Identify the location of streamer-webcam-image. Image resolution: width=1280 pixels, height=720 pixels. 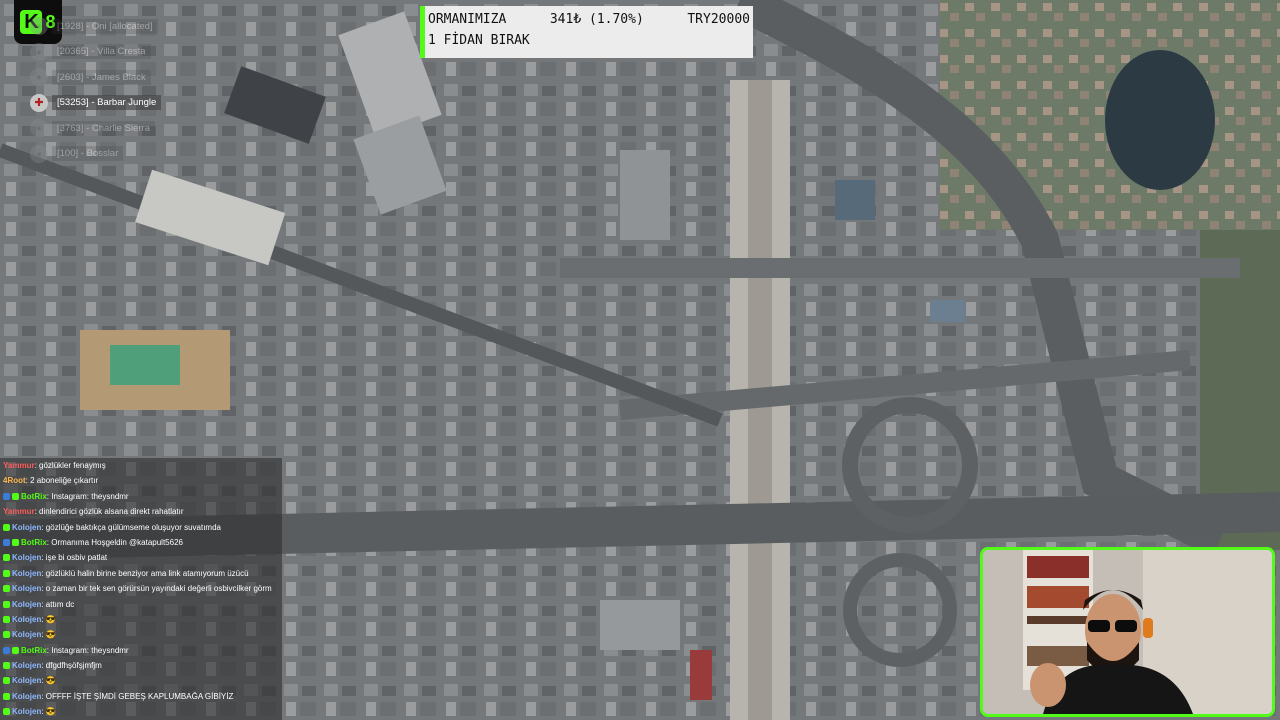
(1127, 632).